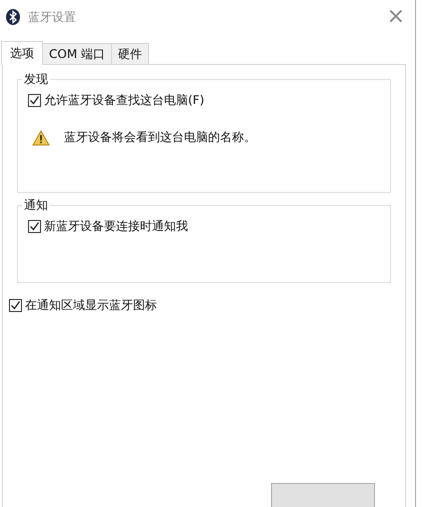  I want to click on close-button: ×, so click(395, 17).